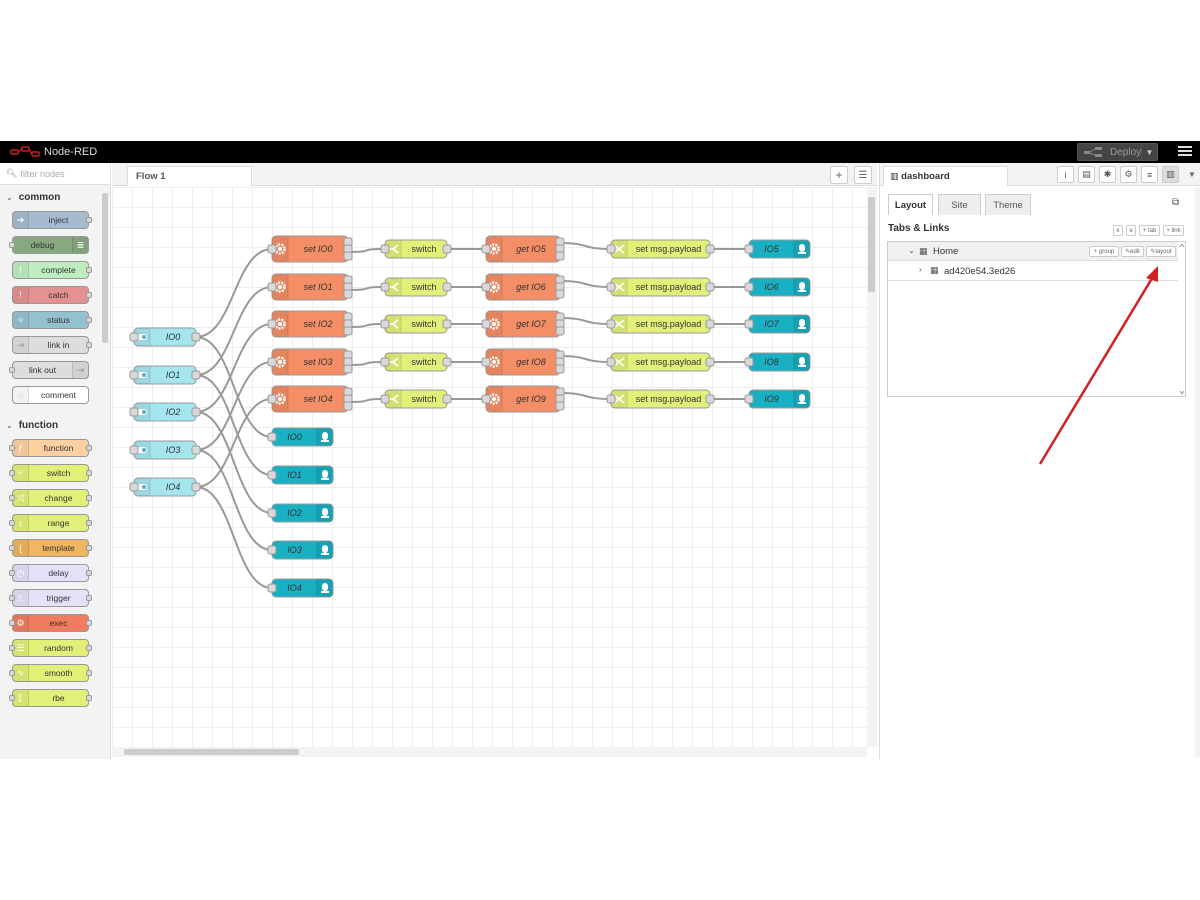  Describe the element at coordinates (416, 287) in the screenshot. I see `switch-node-1: switch` at that location.